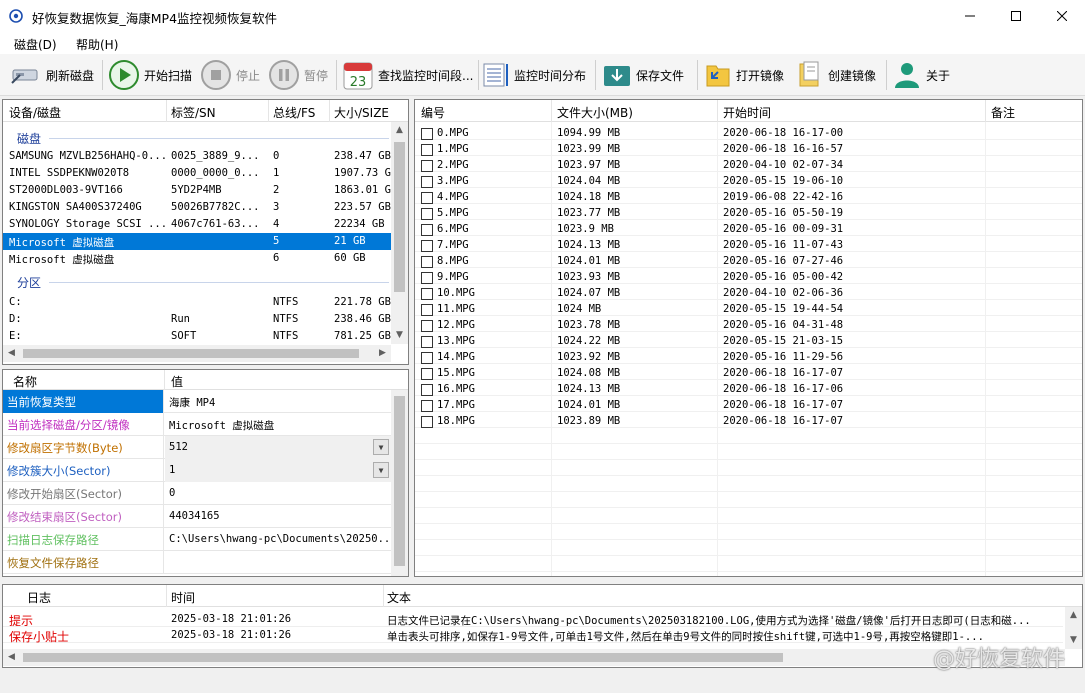  I want to click on property-row: 恢复文件保存路径, so click(197, 562).